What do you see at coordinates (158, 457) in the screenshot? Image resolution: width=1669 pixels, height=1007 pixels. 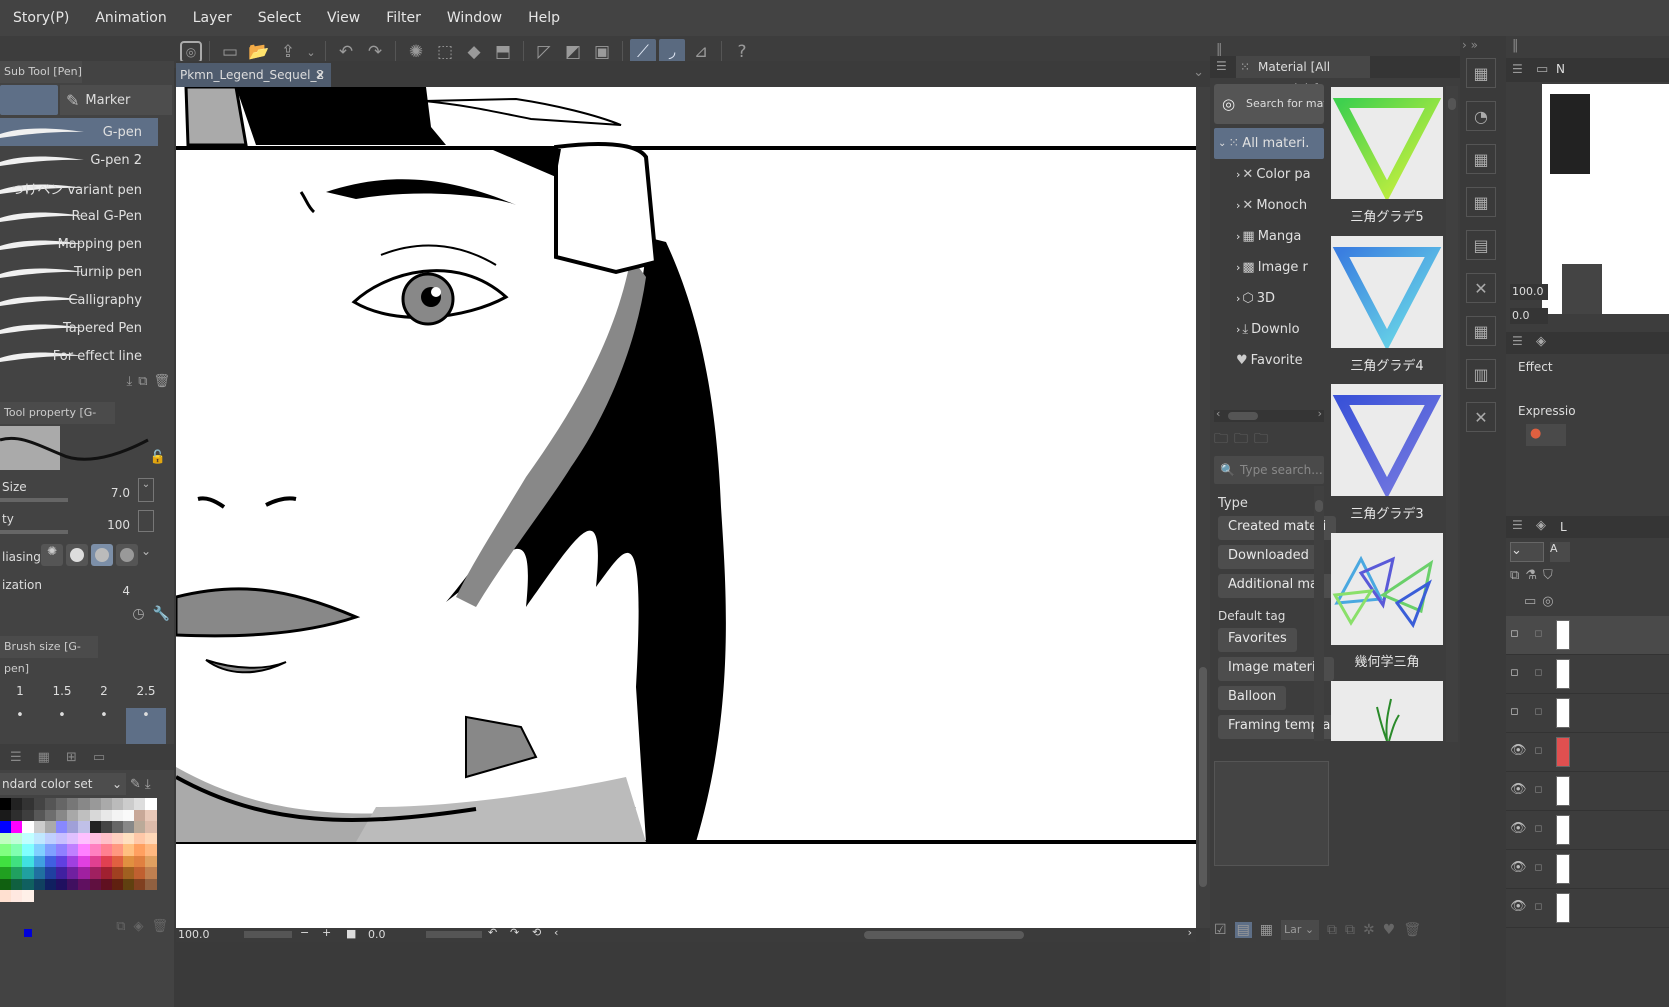 I see `lock-icon: 🔓` at bounding box center [158, 457].